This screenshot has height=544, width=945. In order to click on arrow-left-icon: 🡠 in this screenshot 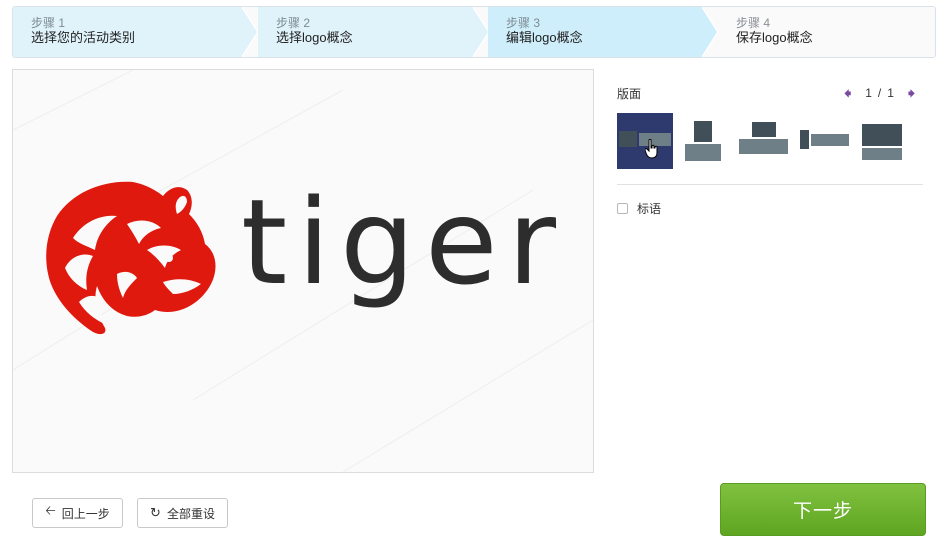, I will do `click(50, 510)`.